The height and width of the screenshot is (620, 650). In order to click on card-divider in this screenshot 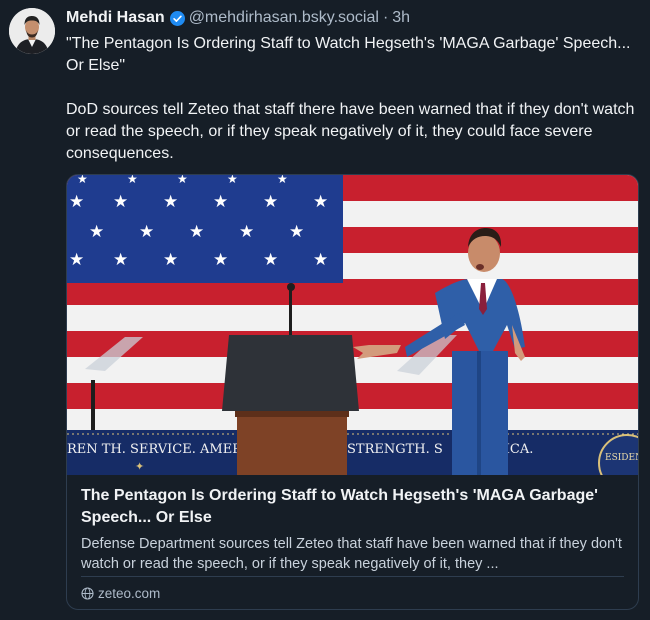, I will do `click(352, 576)`.